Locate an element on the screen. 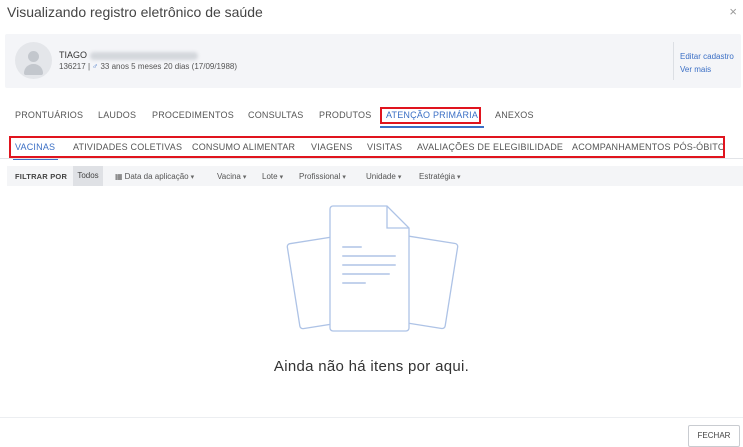 This screenshot has height=447, width=743. male-icon: ♂ is located at coordinates (95, 66).